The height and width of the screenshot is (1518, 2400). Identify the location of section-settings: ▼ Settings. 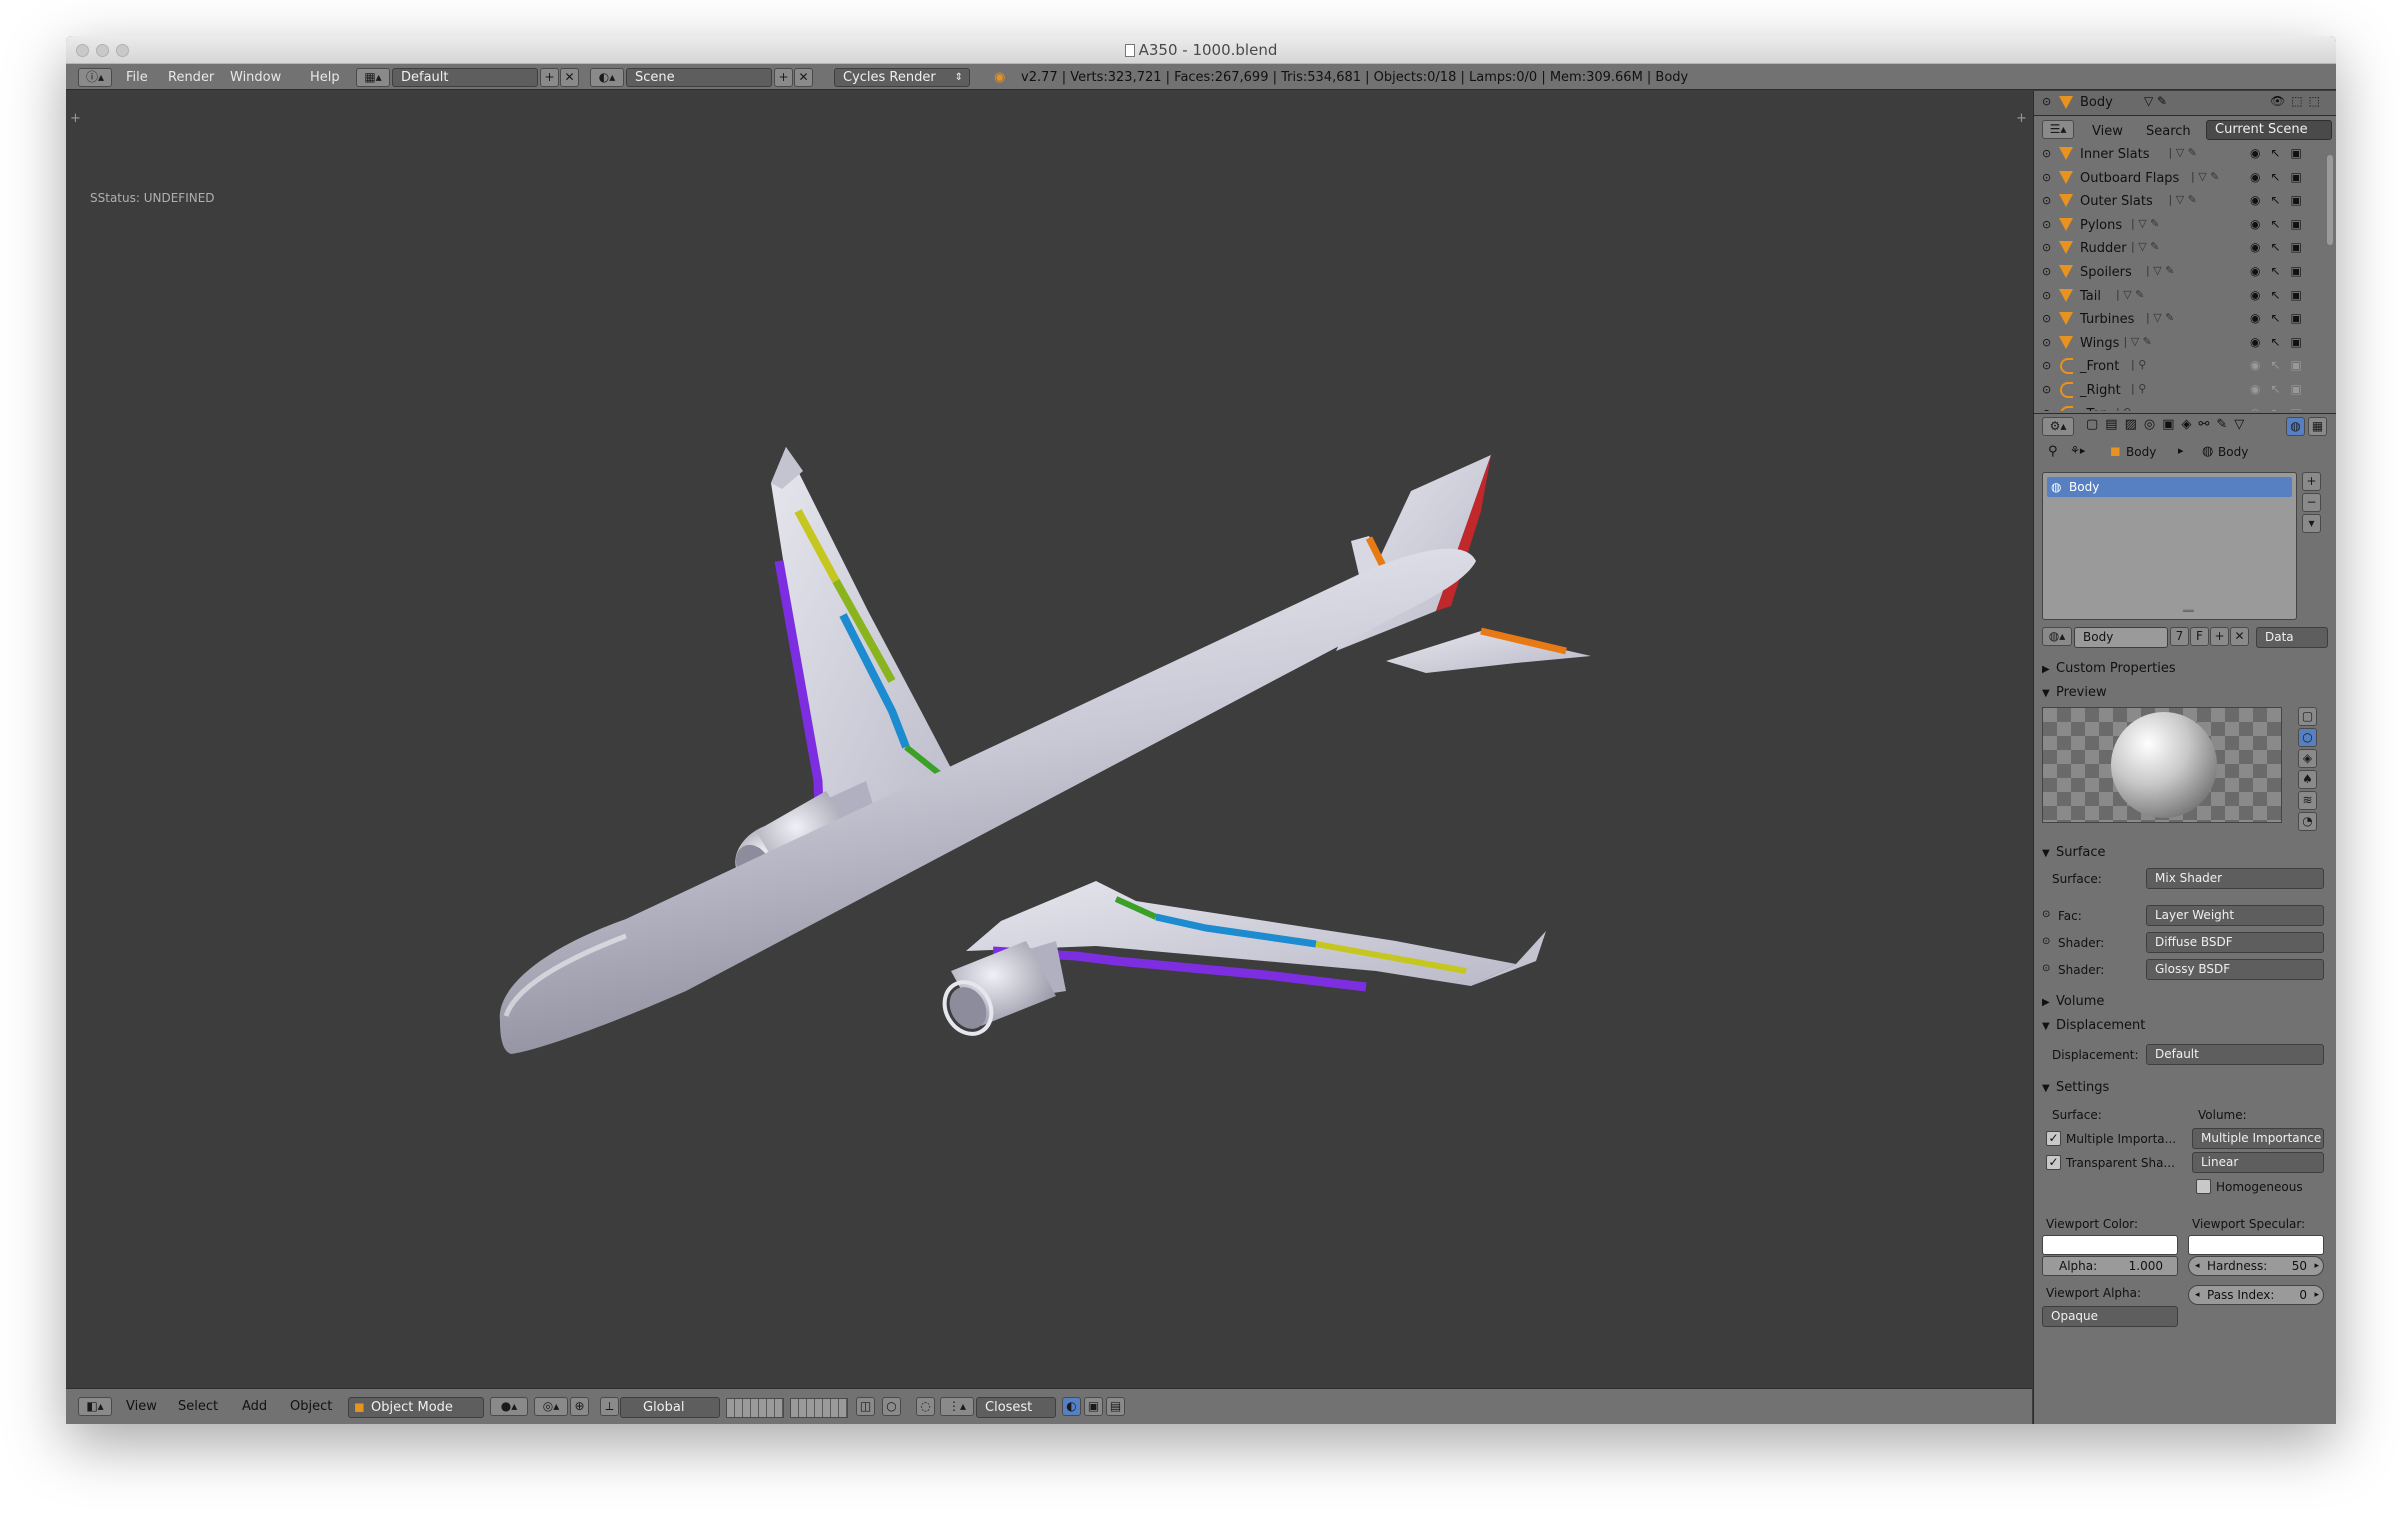
(2075, 1087).